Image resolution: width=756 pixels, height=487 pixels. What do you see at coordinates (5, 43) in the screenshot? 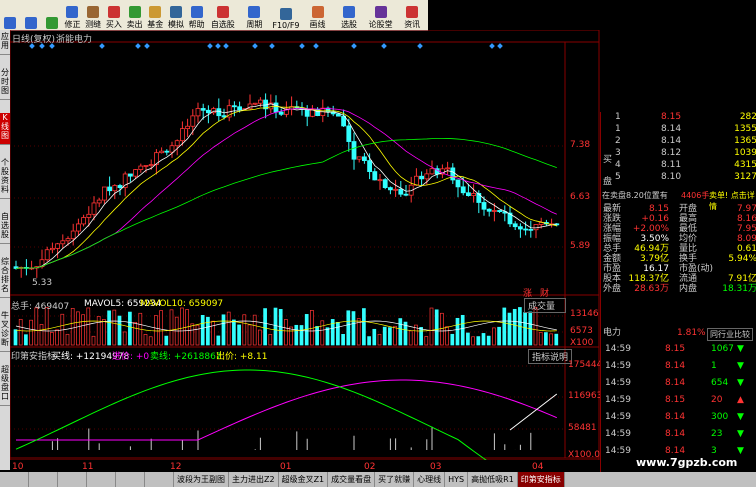
I see `side-tab-0: 应用` at bounding box center [5, 43].